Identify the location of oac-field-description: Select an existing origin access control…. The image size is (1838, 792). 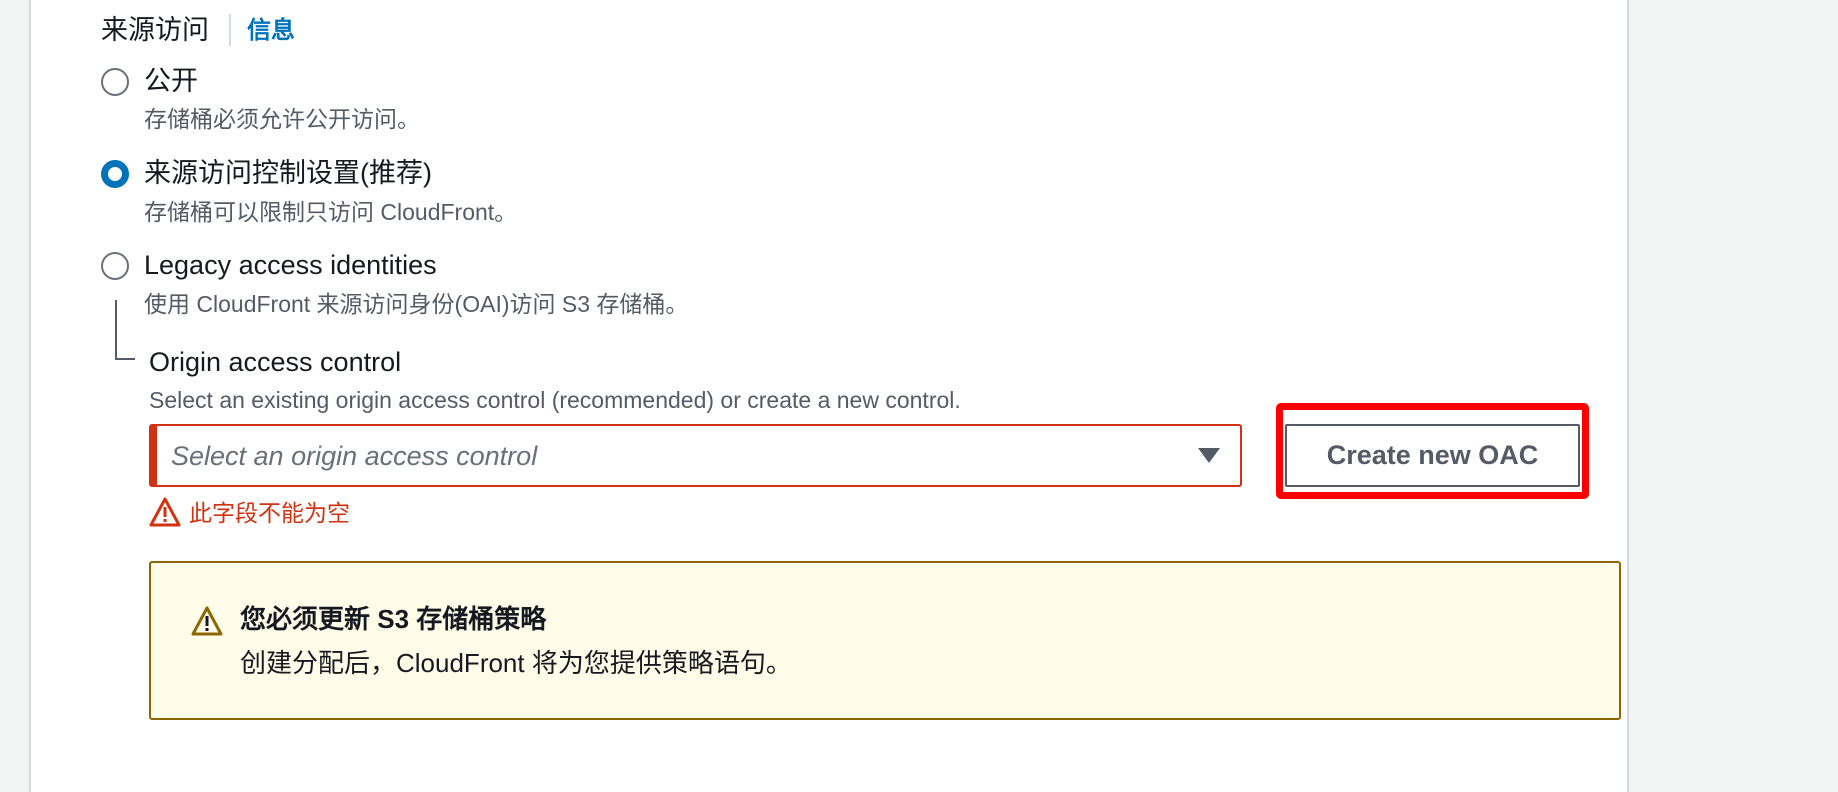
(555, 400).